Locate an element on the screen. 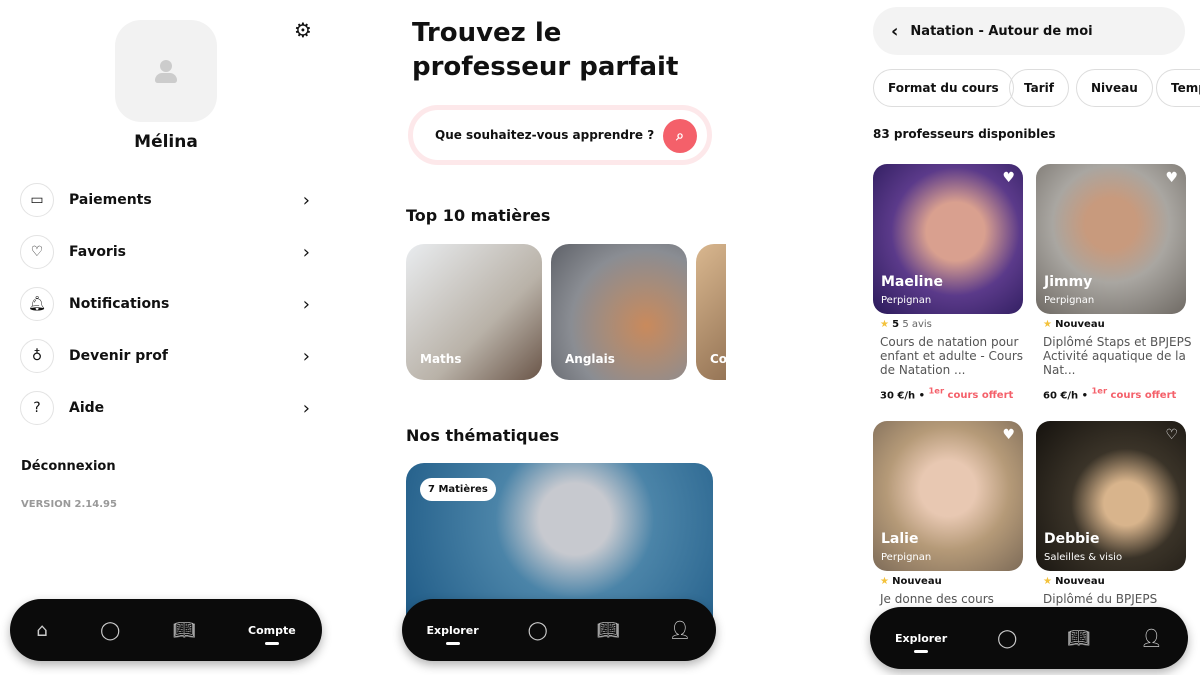  award-icon: ♁ is located at coordinates (37, 356).